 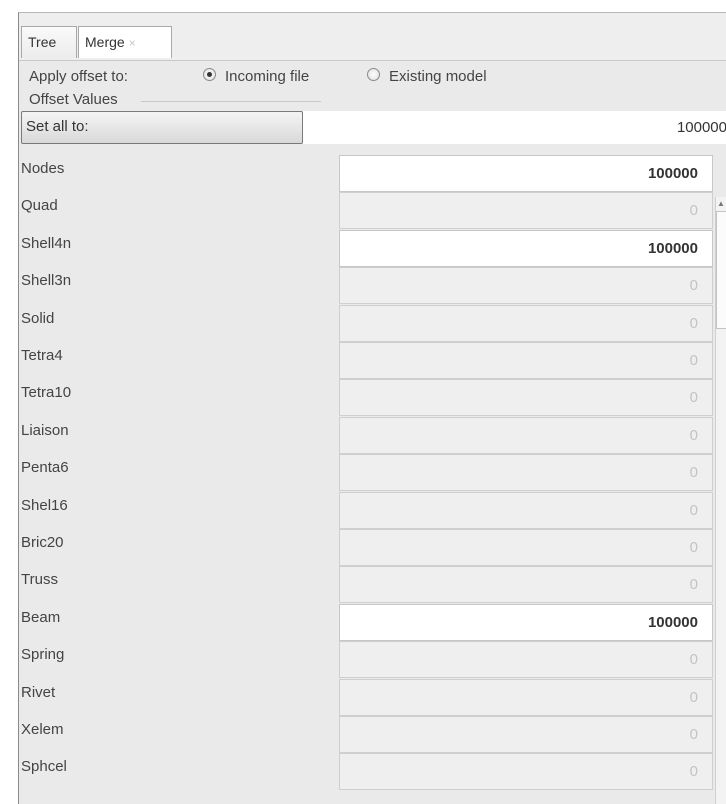 What do you see at coordinates (38, 318) in the screenshot?
I see `row-label: Solid` at bounding box center [38, 318].